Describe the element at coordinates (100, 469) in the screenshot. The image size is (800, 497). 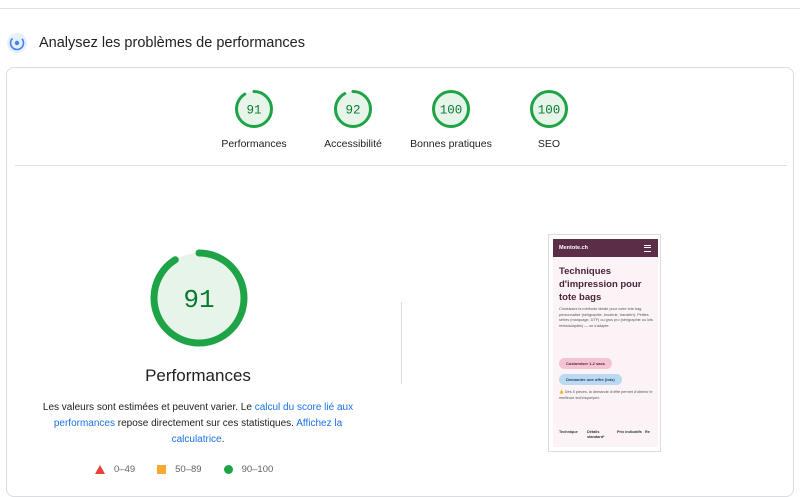
I see `fail-triangle-icon` at that location.